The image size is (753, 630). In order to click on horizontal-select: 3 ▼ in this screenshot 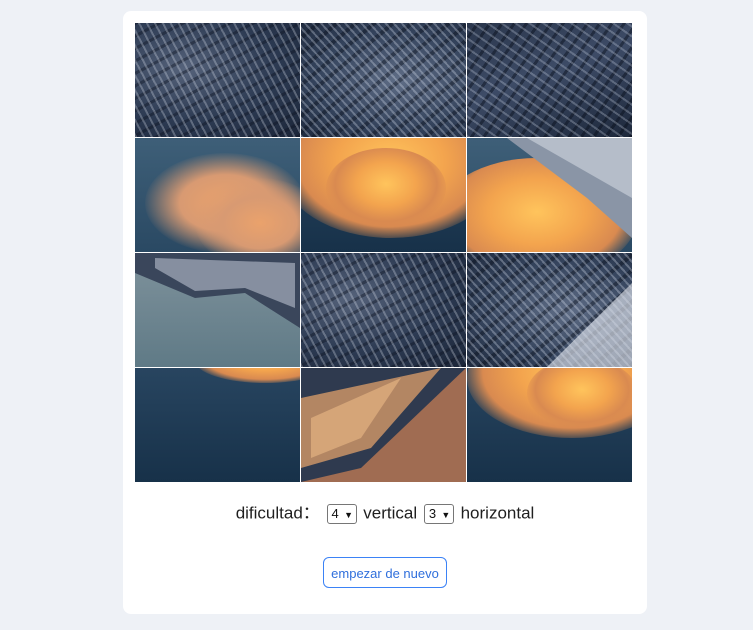, I will do `click(438, 513)`.